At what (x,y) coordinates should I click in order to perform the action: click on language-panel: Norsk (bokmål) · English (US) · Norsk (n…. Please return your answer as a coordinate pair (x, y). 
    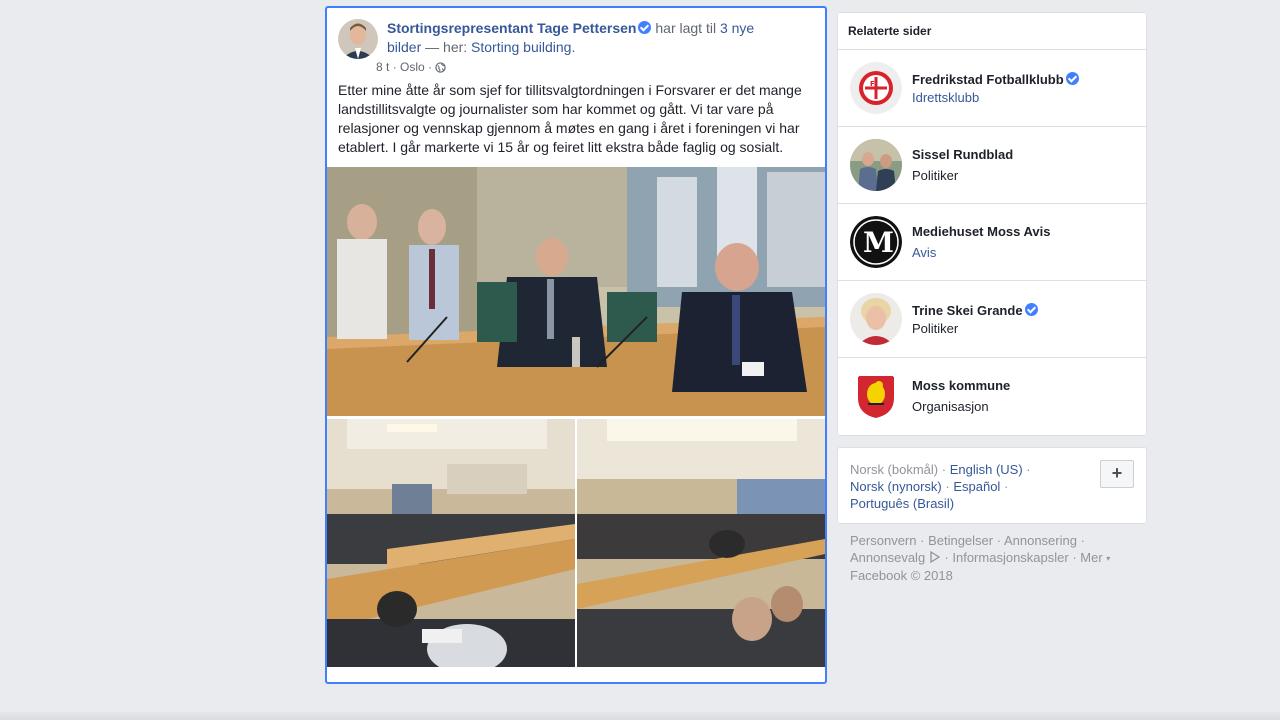
    Looking at the image, I should click on (992, 485).